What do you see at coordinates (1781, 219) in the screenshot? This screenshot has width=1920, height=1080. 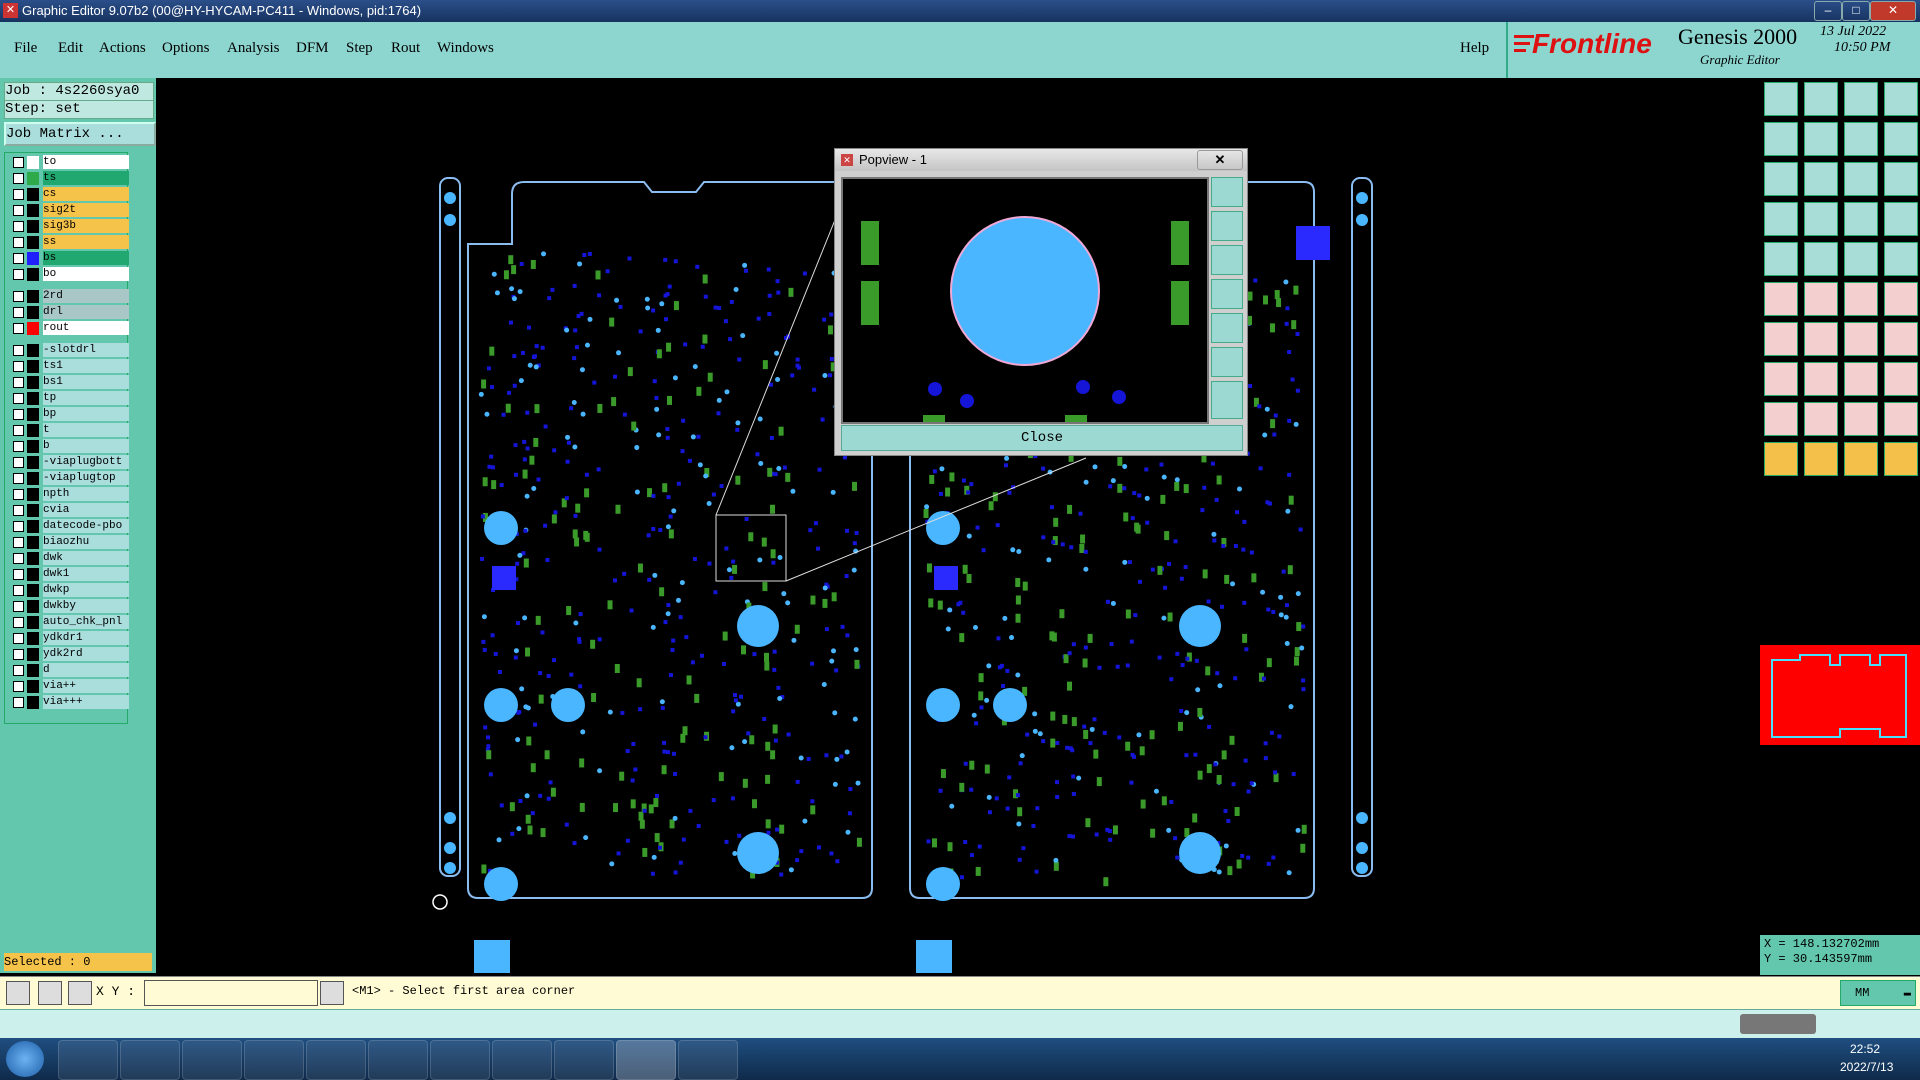 I see `tool-eye-icon` at bounding box center [1781, 219].